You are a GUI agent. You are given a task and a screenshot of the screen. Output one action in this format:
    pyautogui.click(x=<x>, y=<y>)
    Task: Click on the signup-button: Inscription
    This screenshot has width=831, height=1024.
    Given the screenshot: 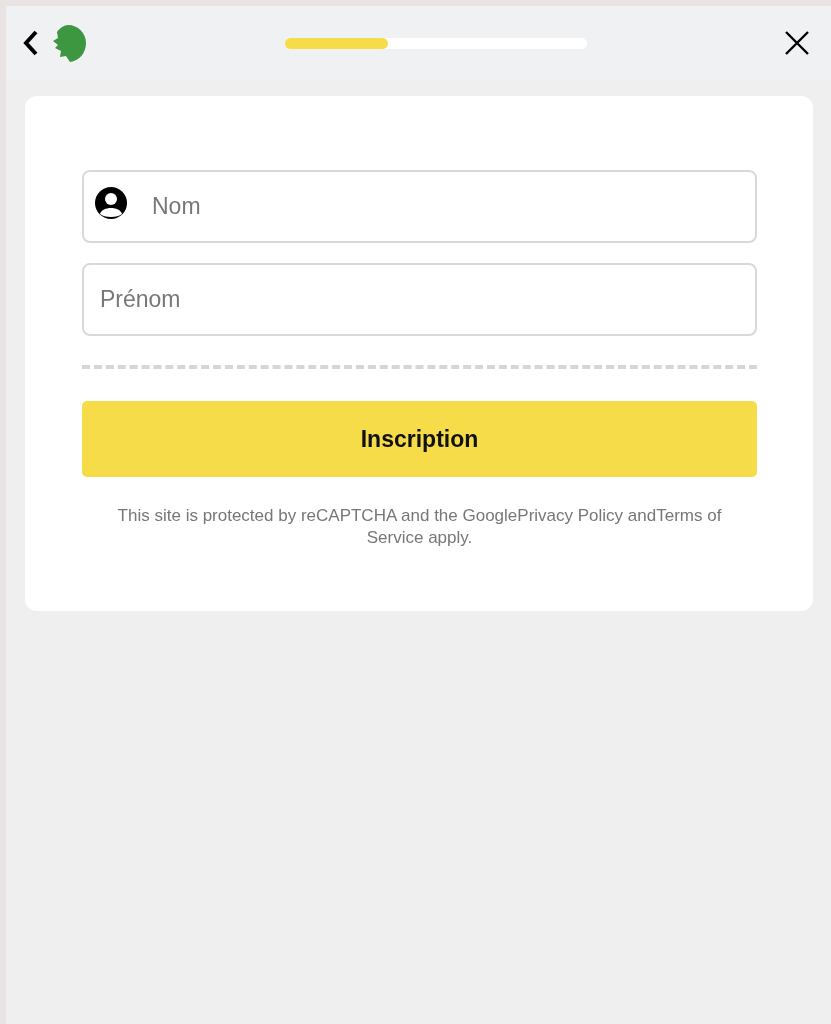 What is the action you would take?
    pyautogui.click(x=419, y=439)
    